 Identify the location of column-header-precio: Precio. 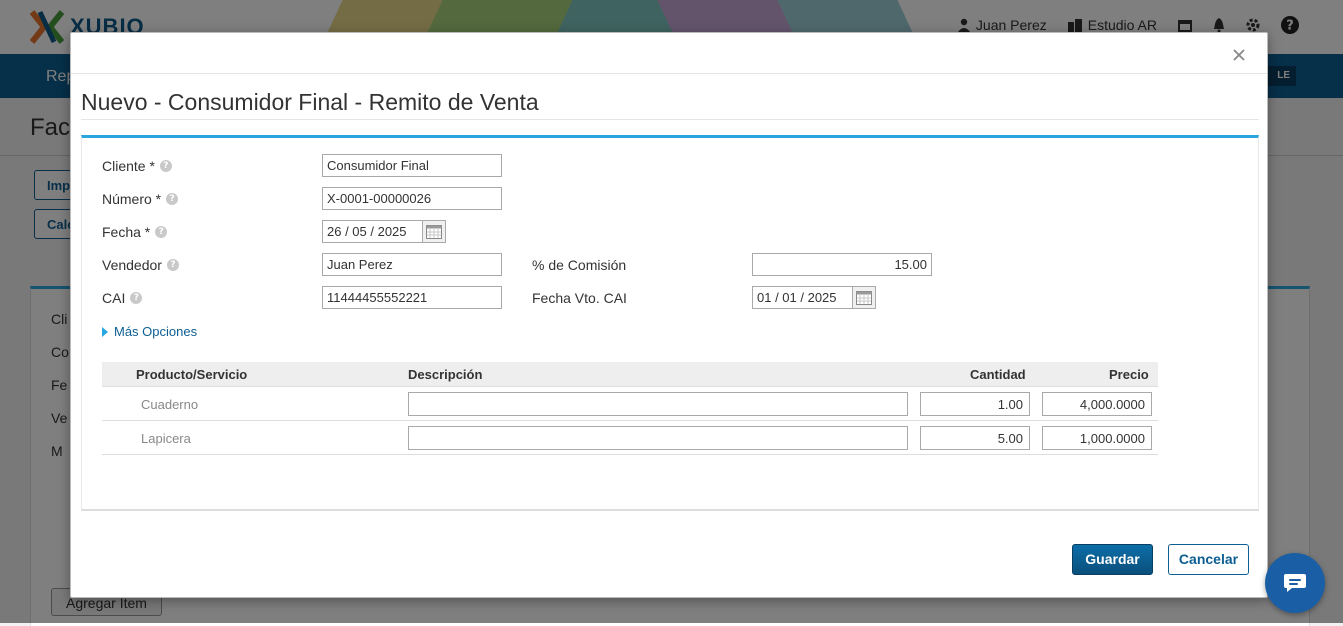
(1129, 374).